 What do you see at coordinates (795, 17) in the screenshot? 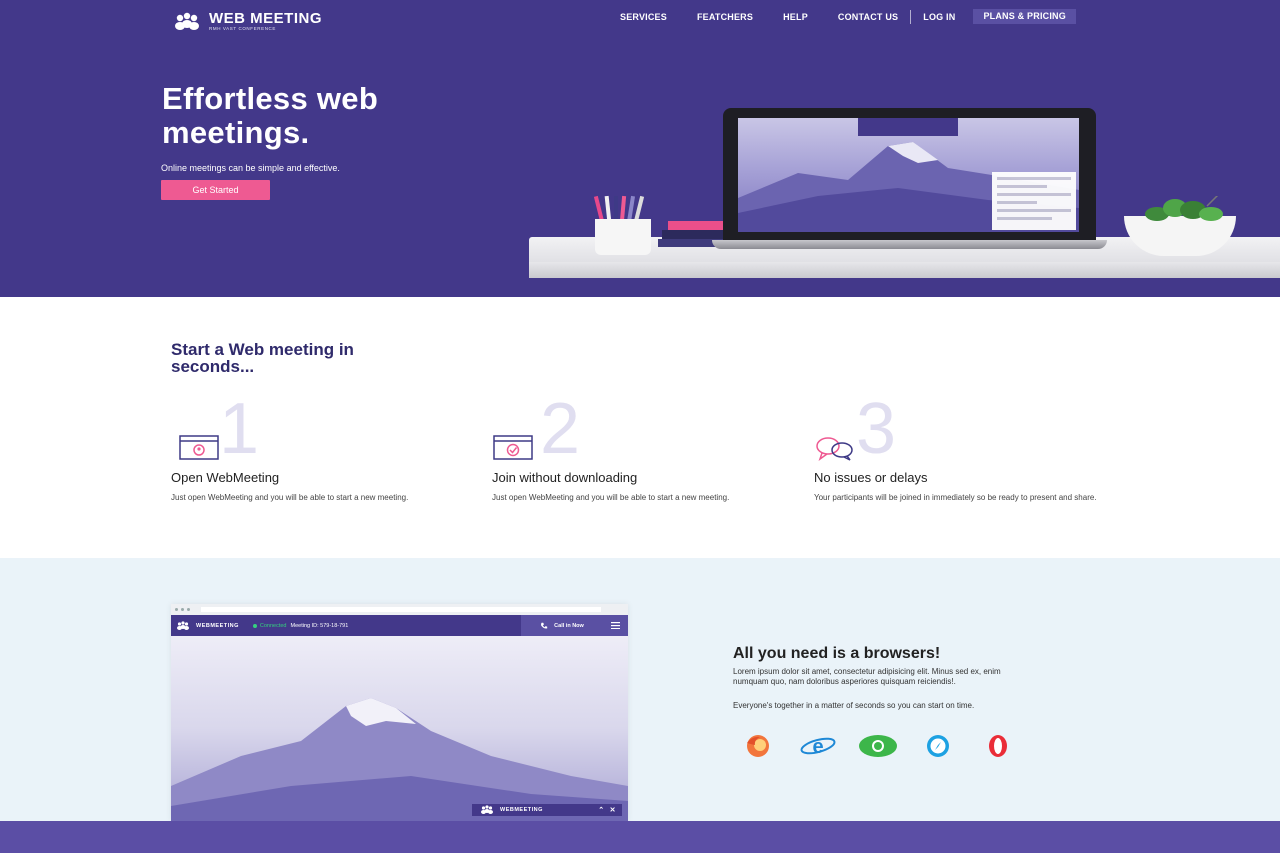
I see `nav-help: HELP` at bounding box center [795, 17].